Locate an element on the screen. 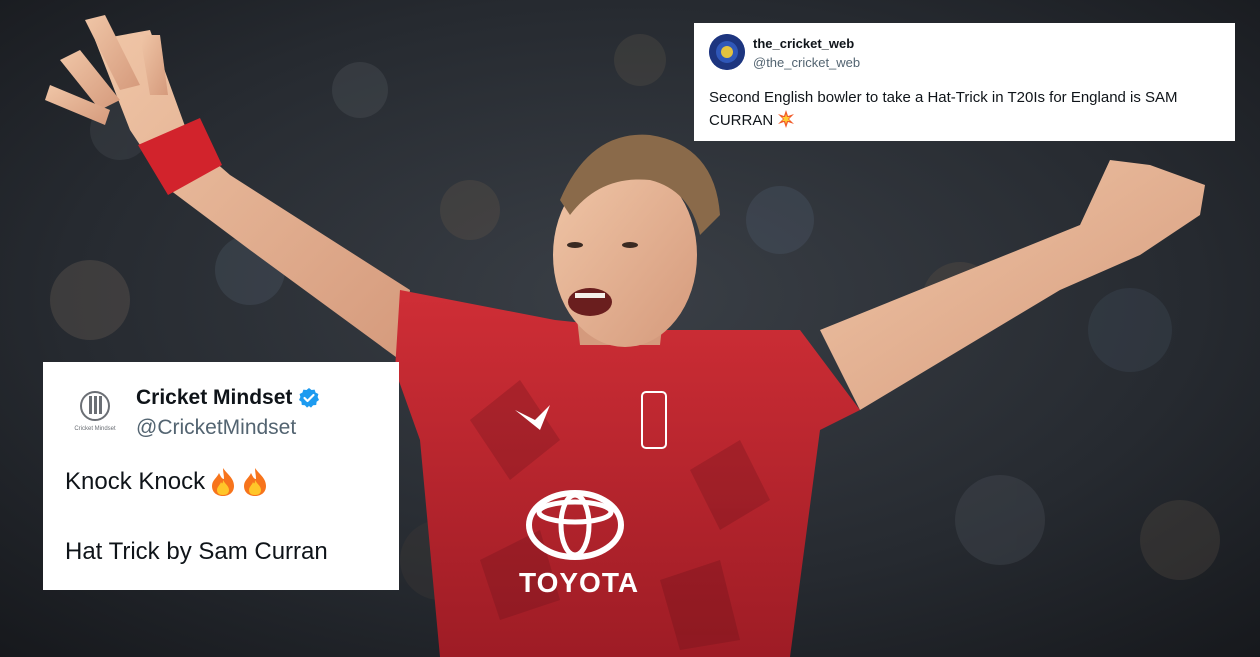 The height and width of the screenshot is (657, 1260). author-handle: @CricketMindset is located at coordinates (216, 428).